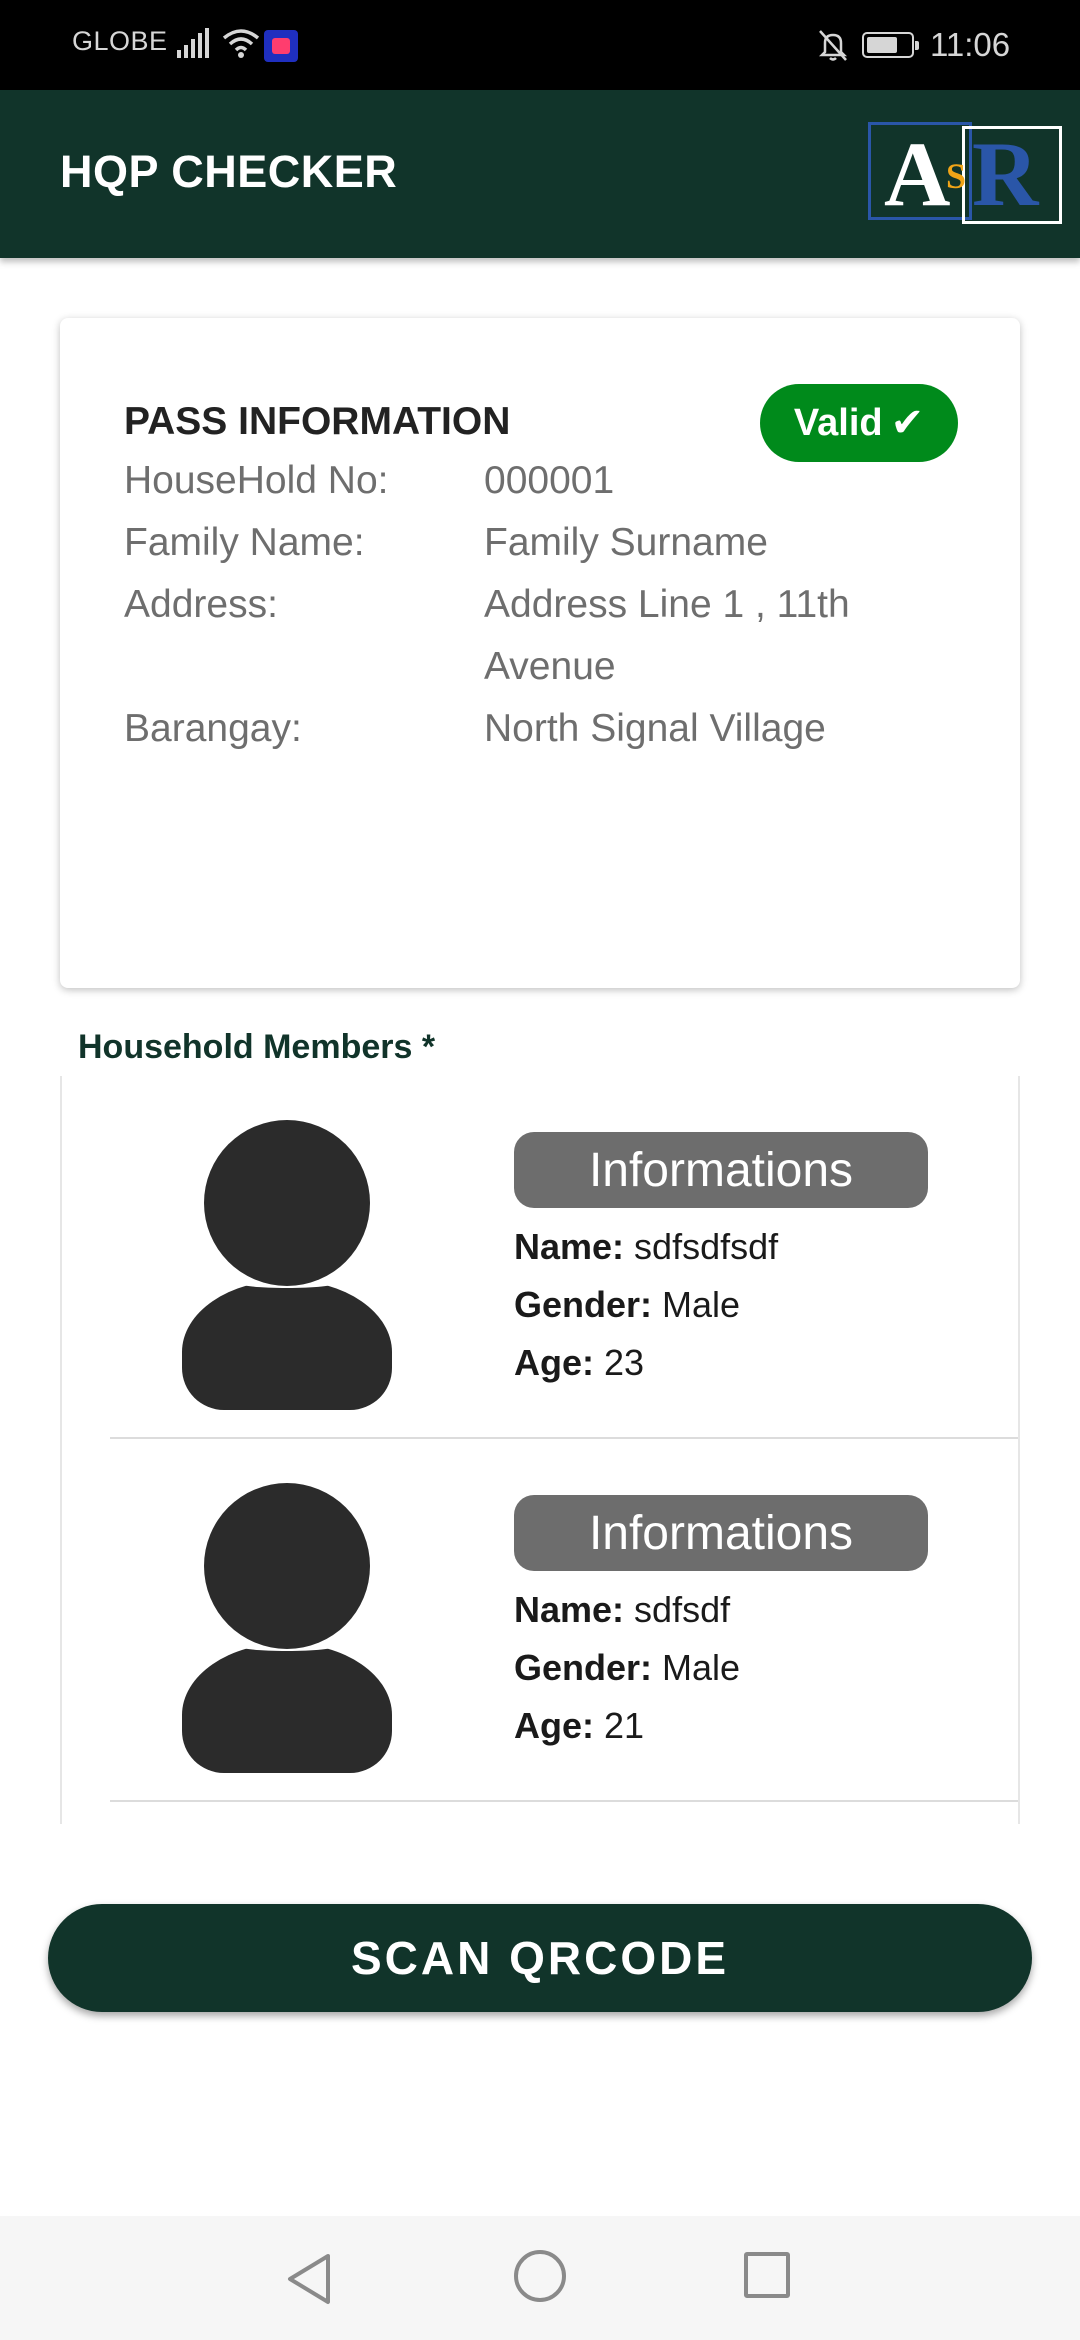  I want to click on logo-letter-a: A, so click(917, 174).